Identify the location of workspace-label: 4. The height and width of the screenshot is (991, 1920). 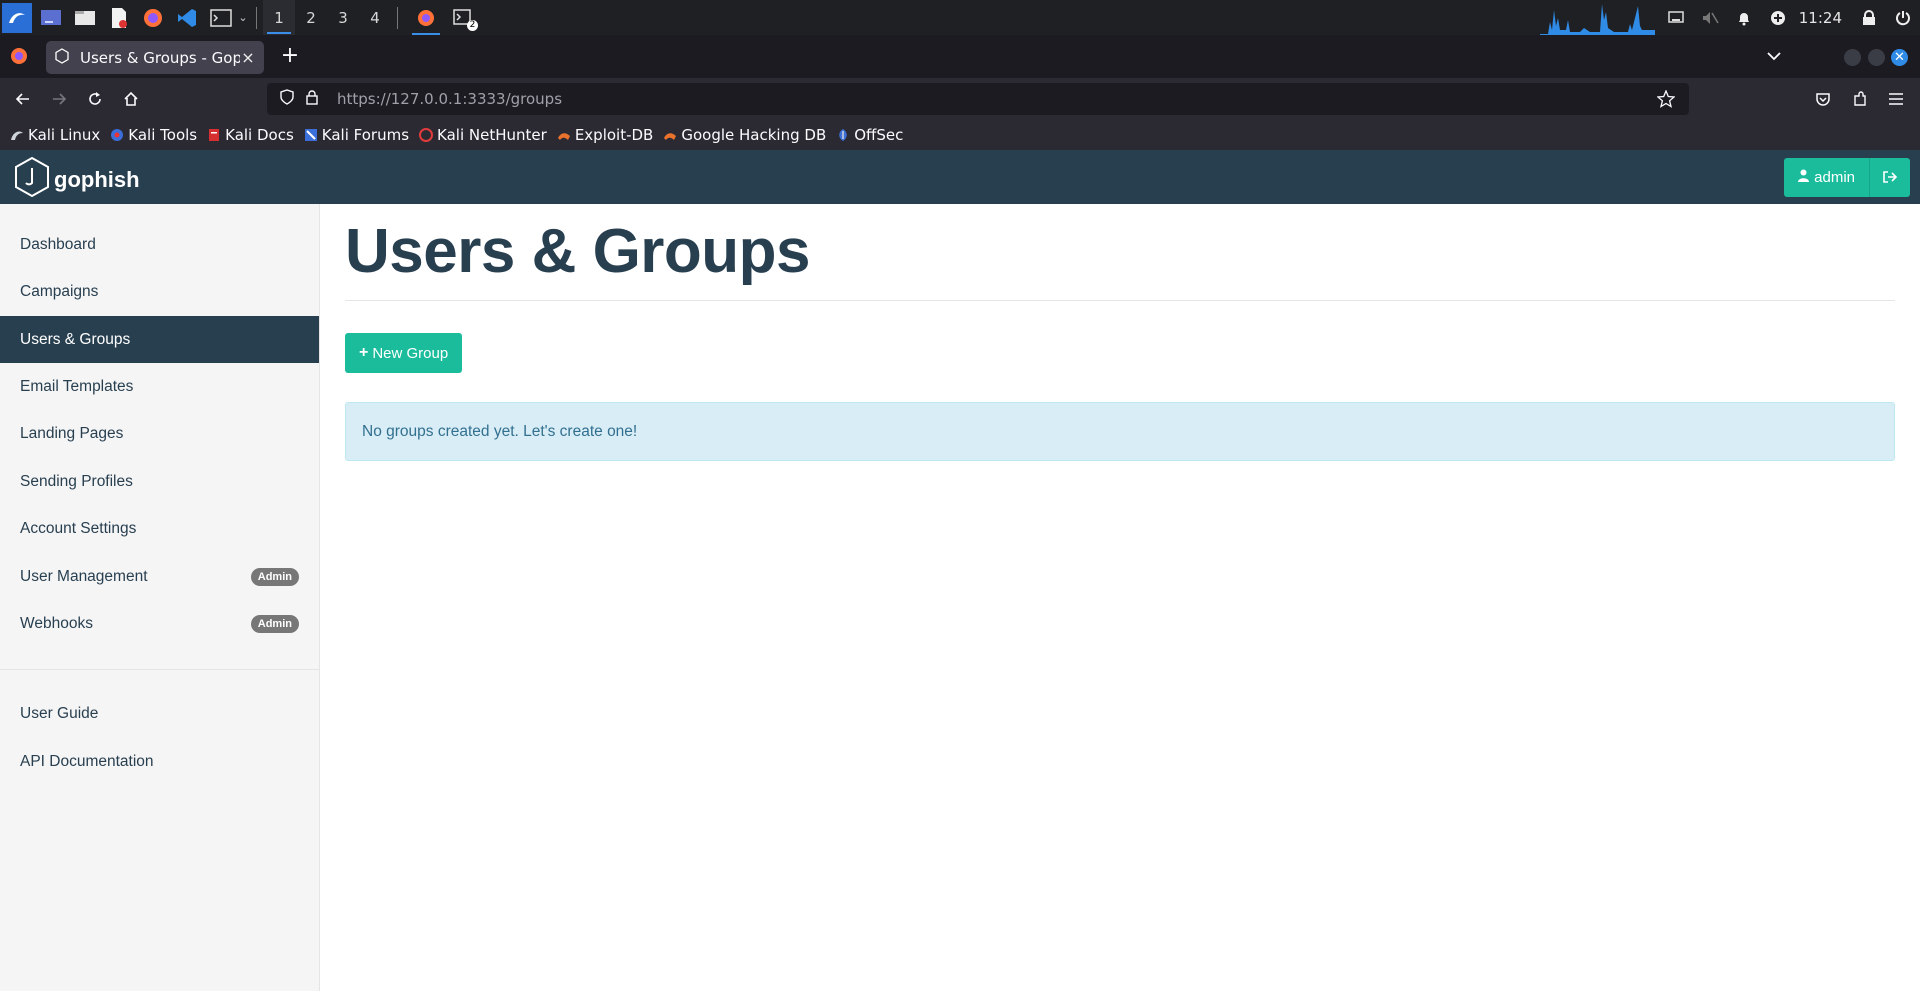
(375, 17).